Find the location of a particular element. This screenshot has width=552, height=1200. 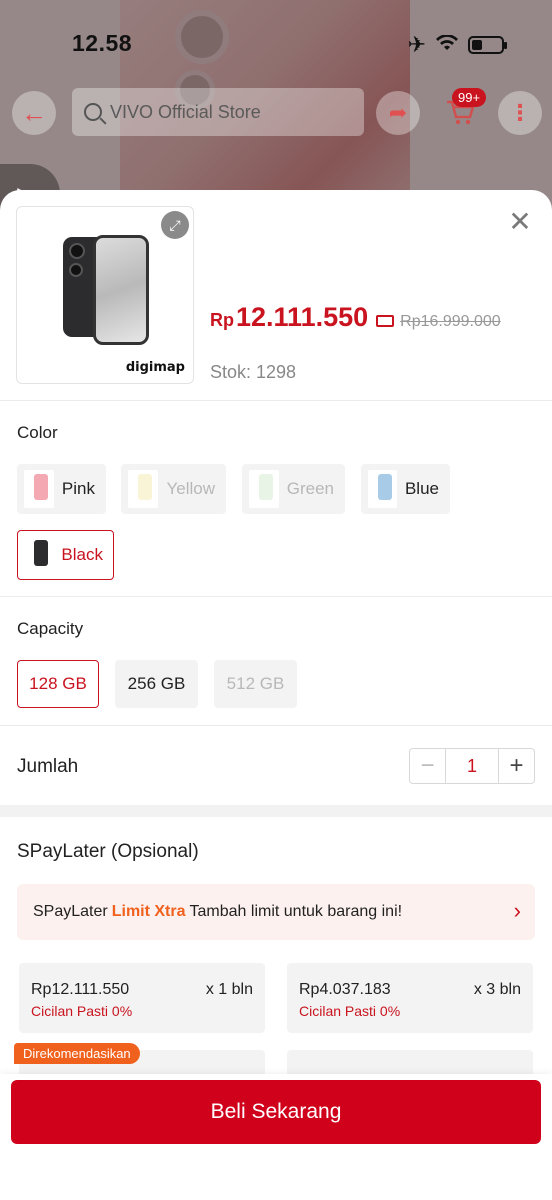

color-option-label: Pink is located at coordinates (78, 488).